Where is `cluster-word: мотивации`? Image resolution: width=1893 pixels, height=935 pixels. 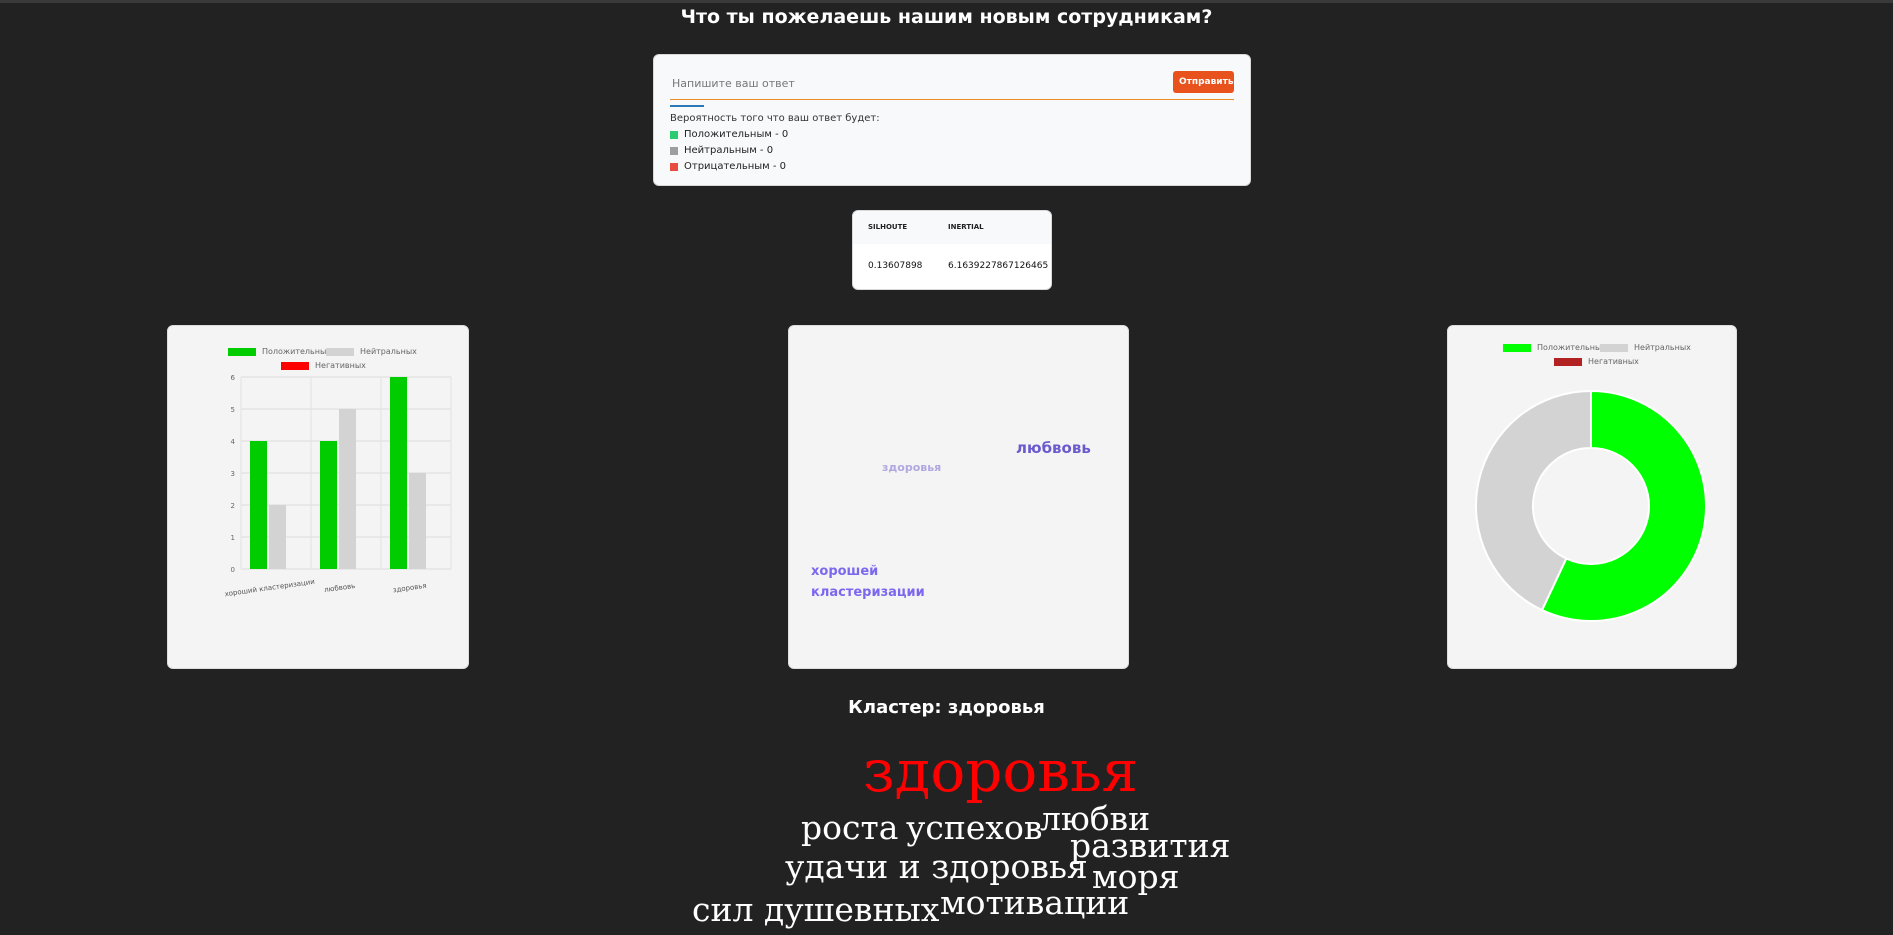 cluster-word: мотивации is located at coordinates (1035, 902).